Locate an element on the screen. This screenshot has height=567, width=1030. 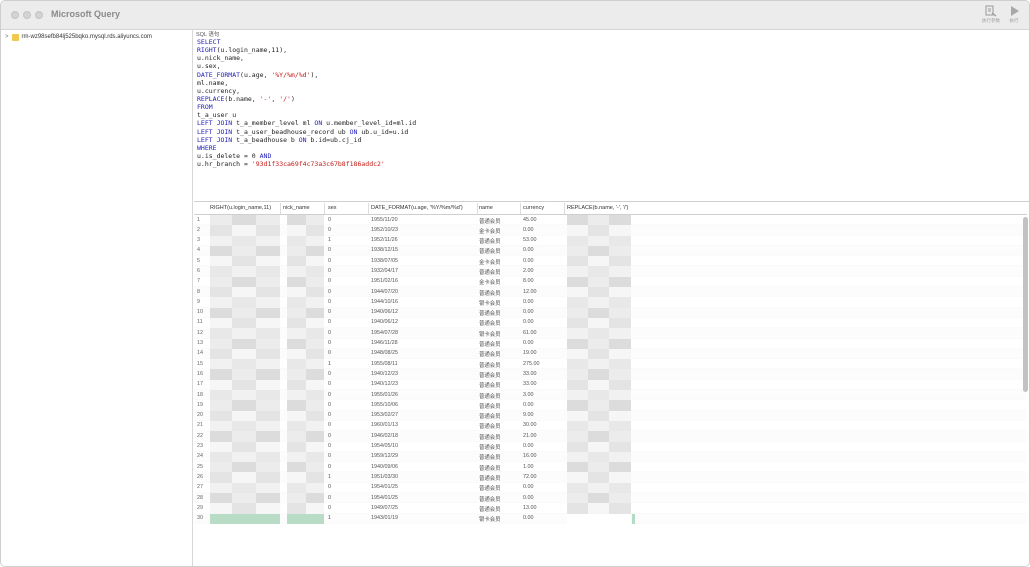
row-number: 12 is located at coordinates (200, 332).